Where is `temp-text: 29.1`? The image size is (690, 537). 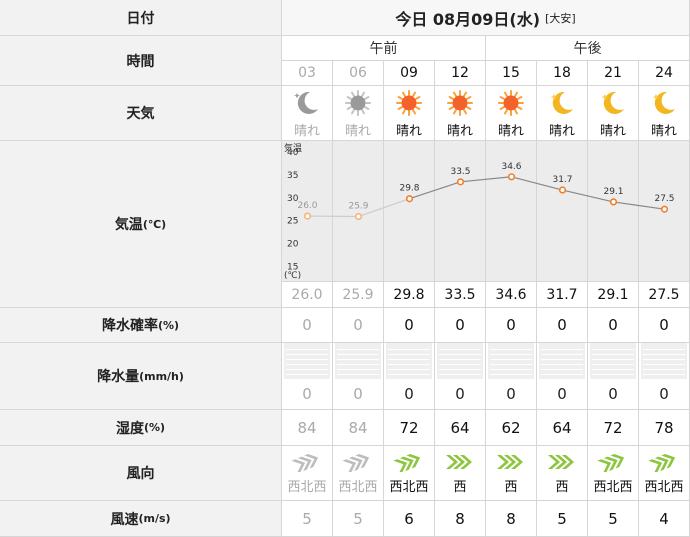 temp-text: 29.1 is located at coordinates (613, 294).